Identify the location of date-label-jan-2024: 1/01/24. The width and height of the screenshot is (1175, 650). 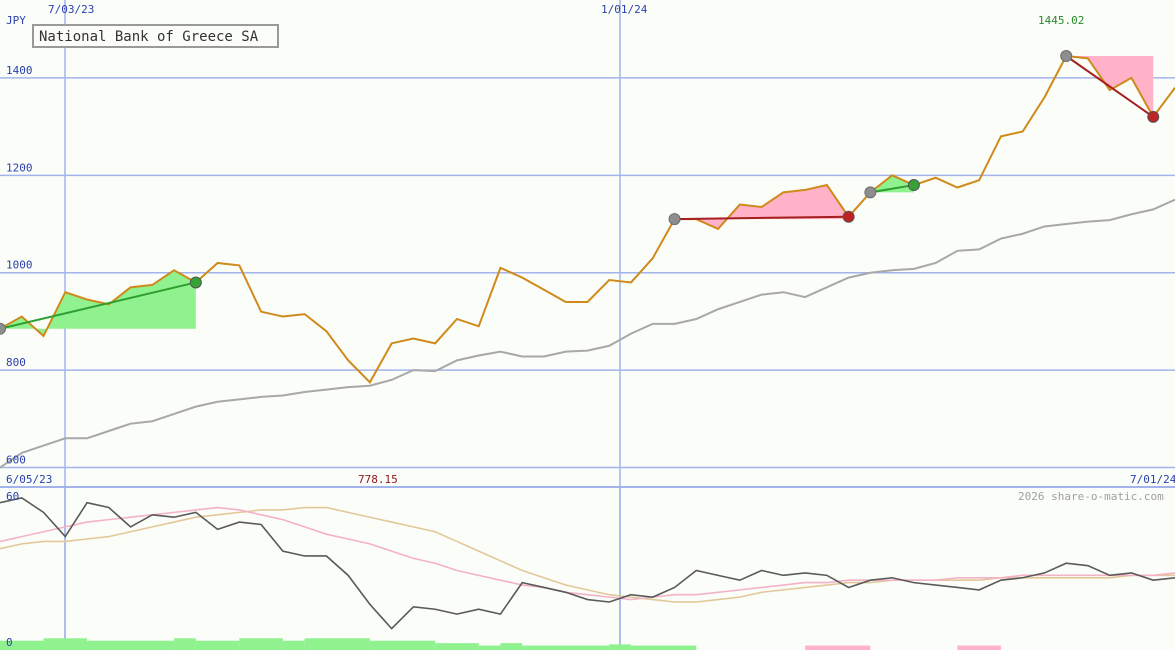
(624, 9).